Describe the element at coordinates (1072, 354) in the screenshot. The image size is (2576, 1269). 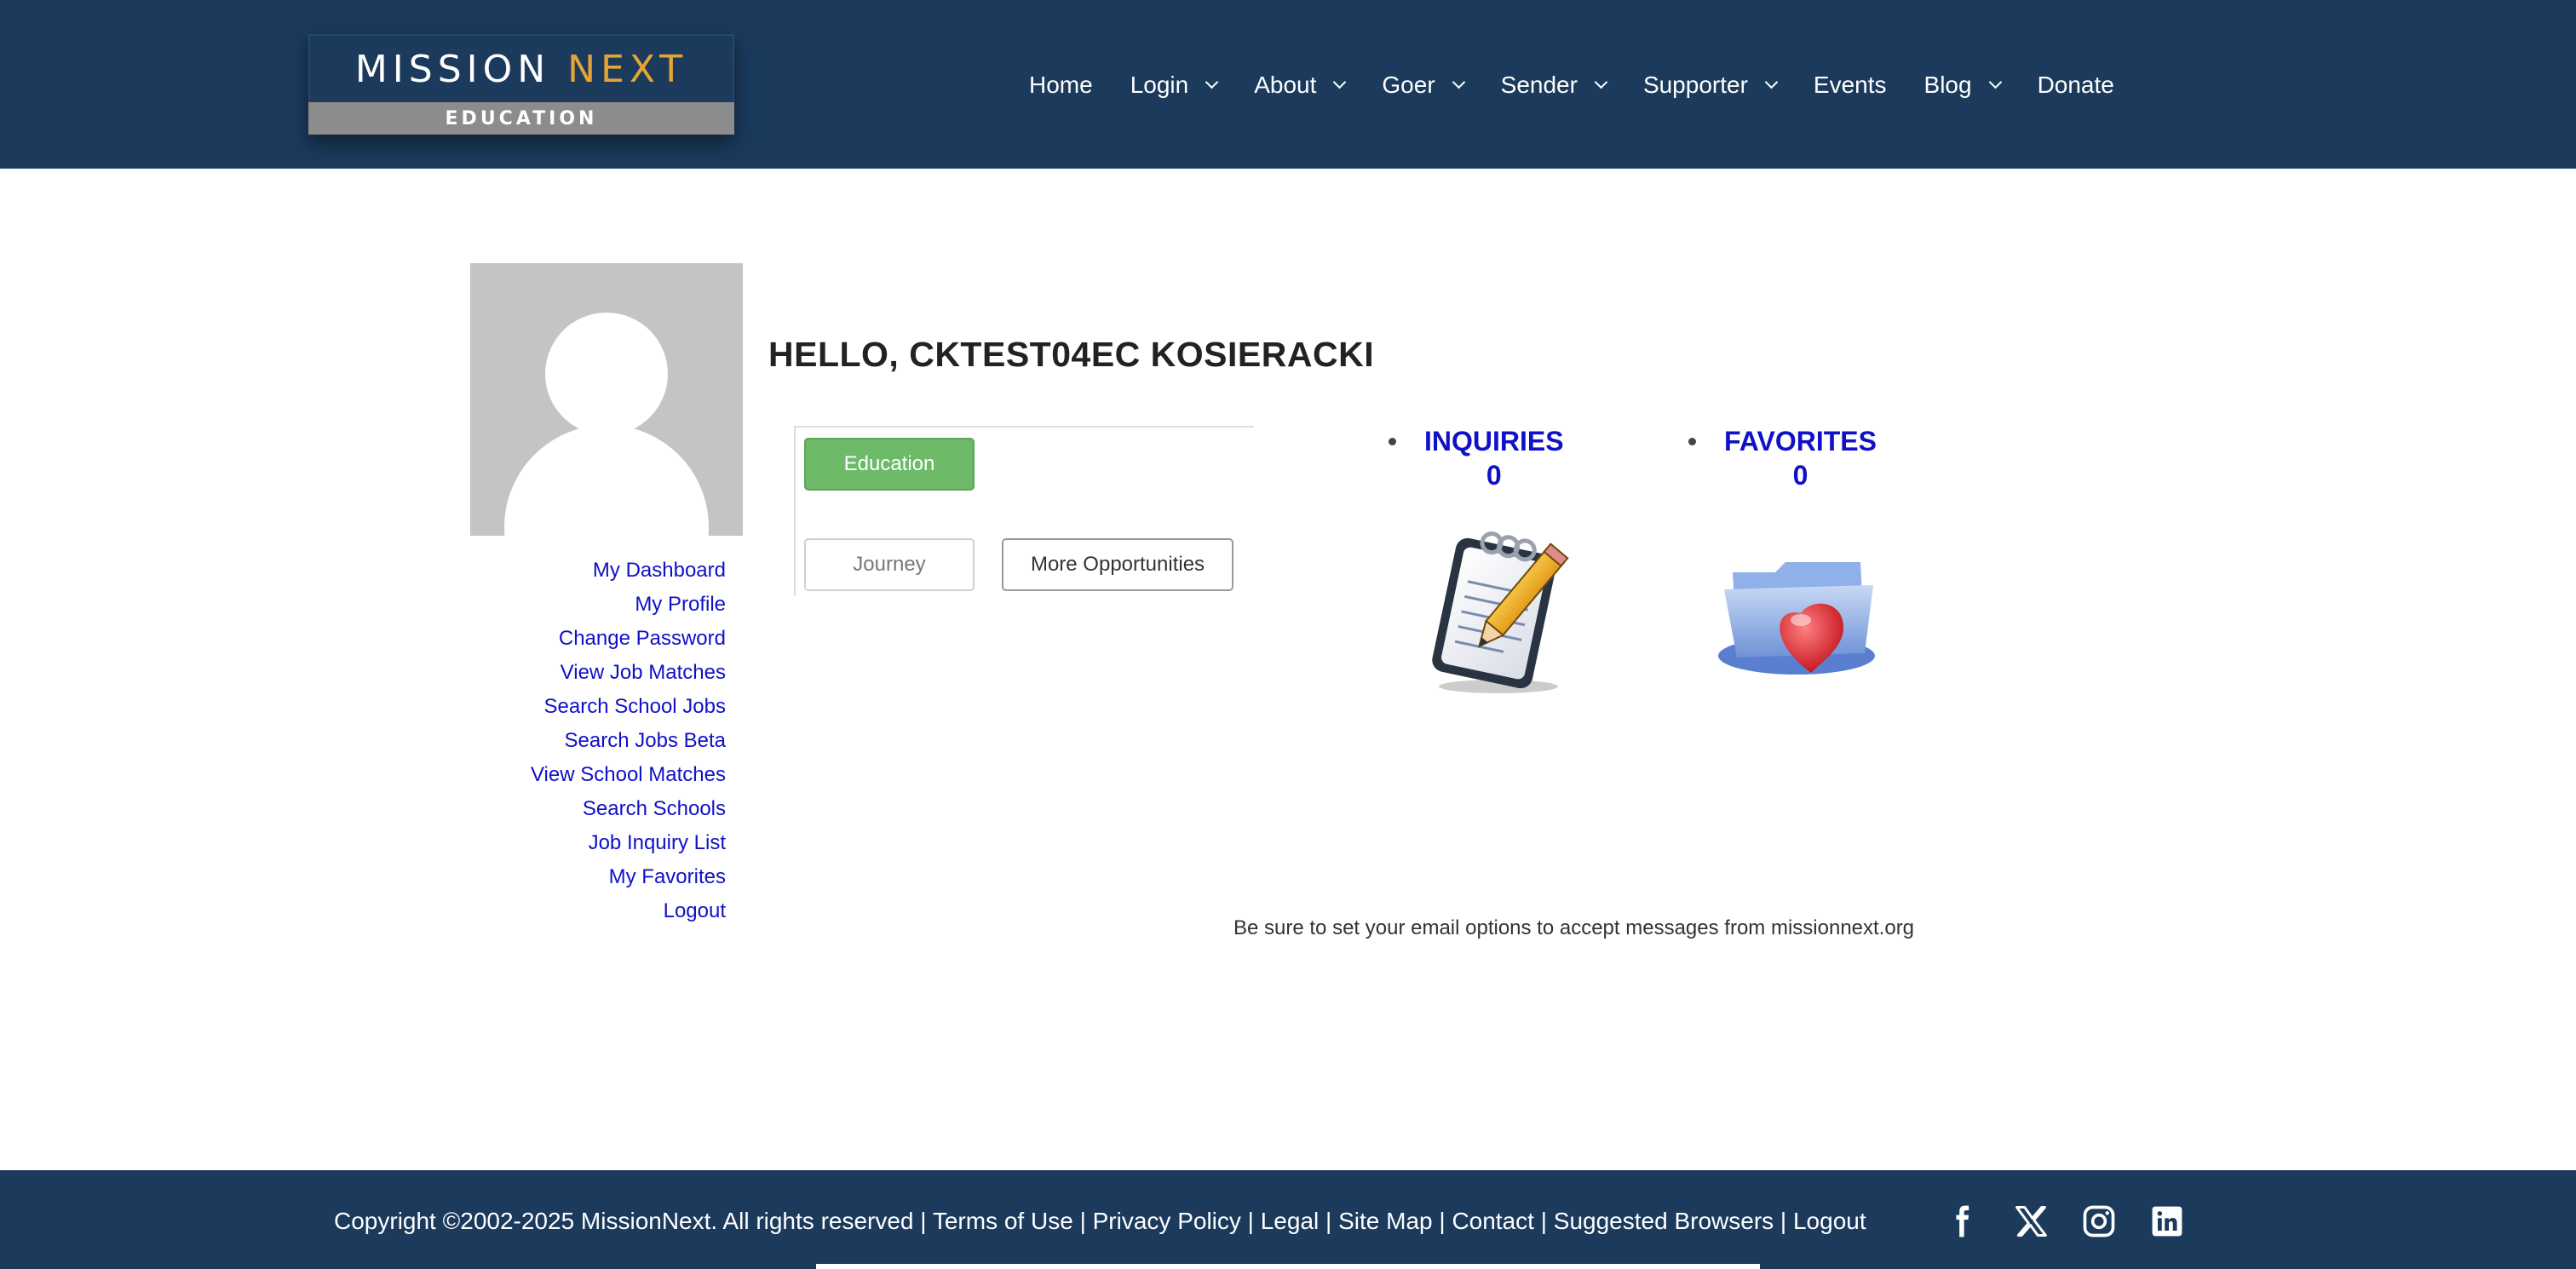
I see `page-title: HELLO, CKTEST04EC KOSIERACKI` at that location.